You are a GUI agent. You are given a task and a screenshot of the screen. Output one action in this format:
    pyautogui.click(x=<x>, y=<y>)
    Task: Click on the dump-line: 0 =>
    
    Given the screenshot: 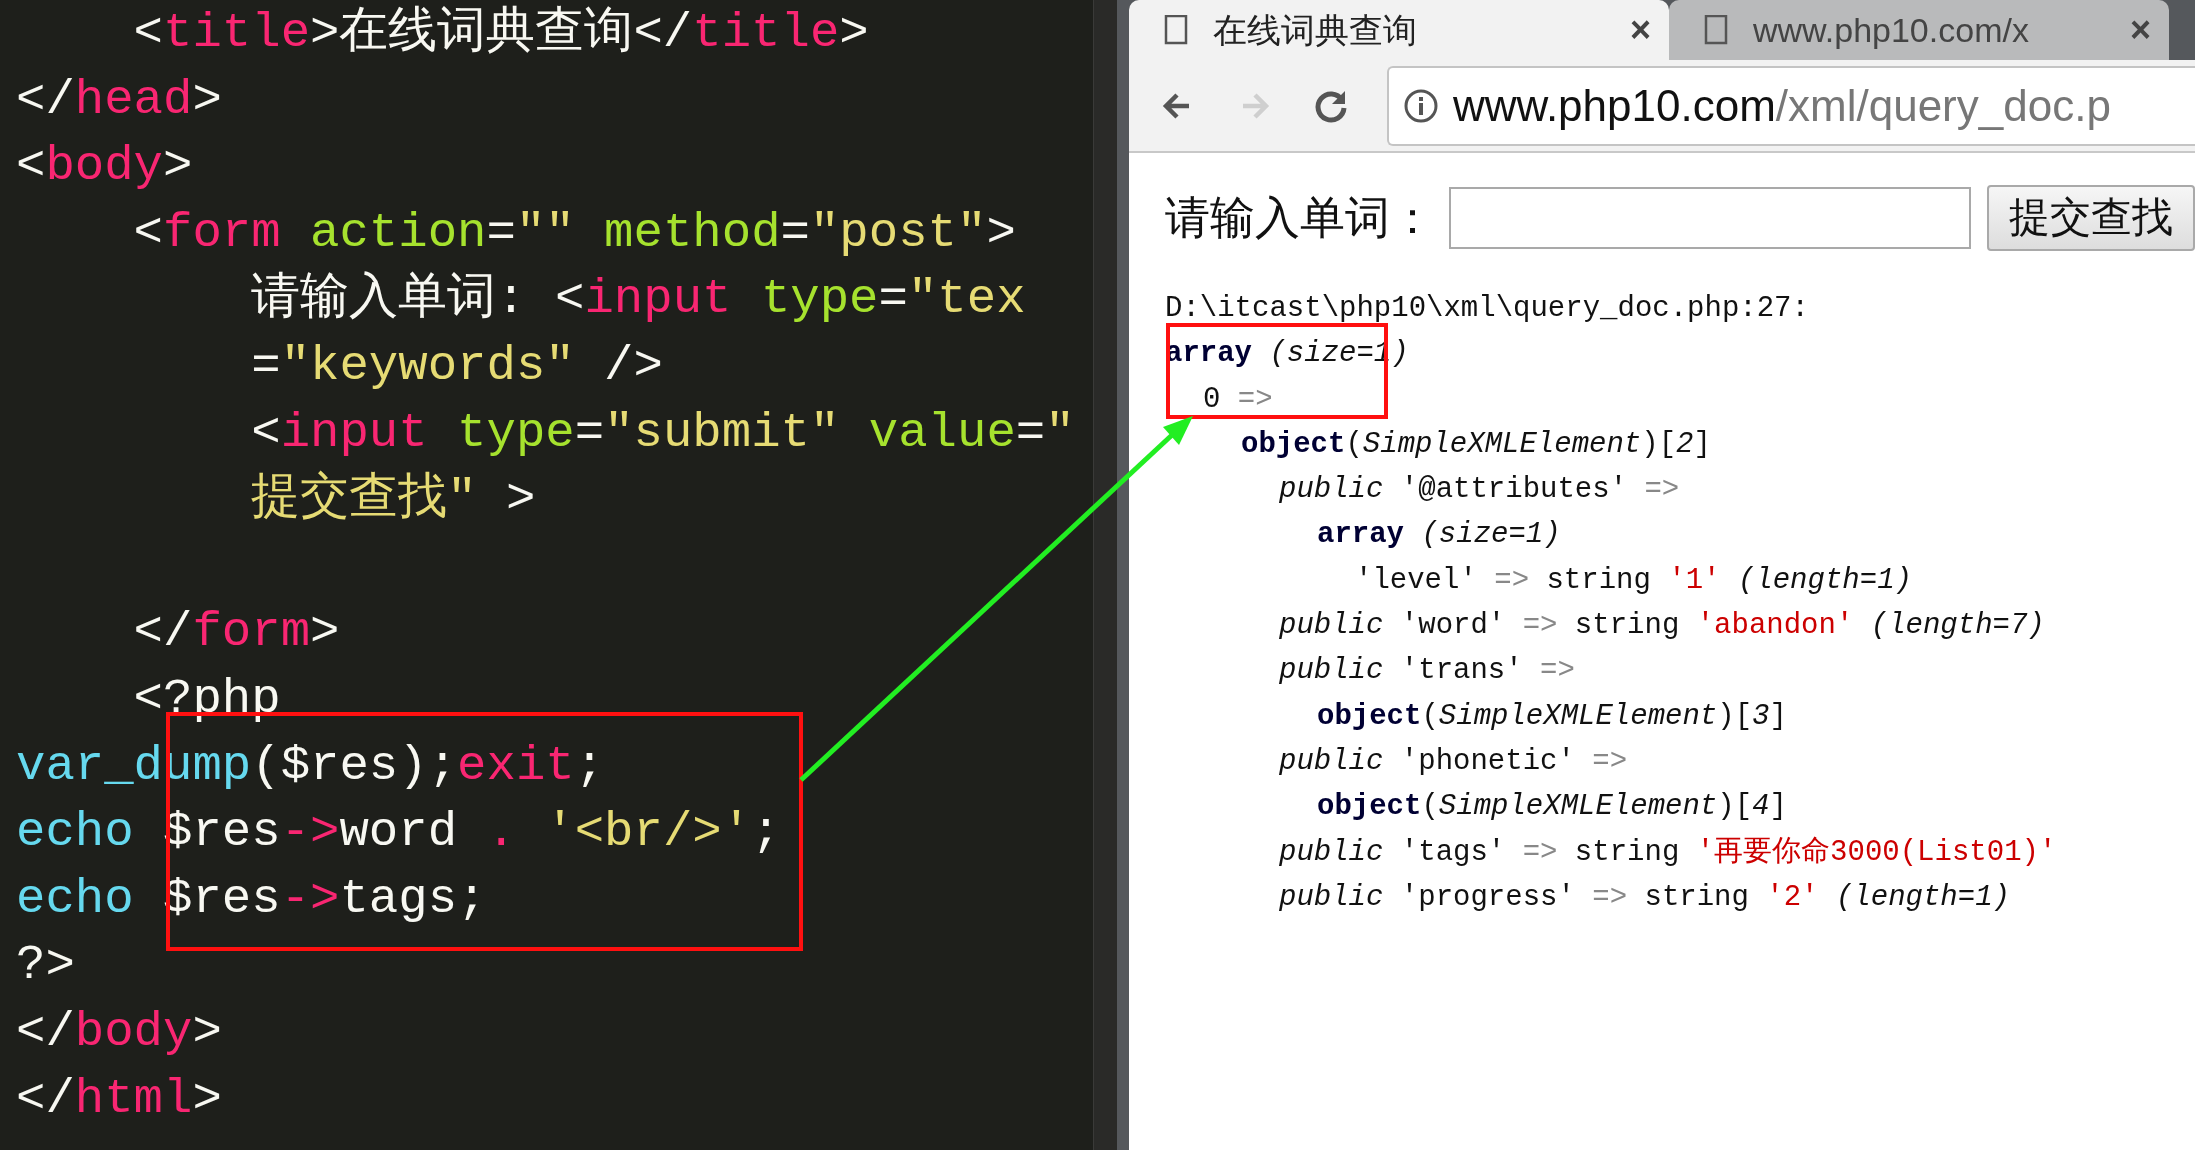 What is the action you would take?
    pyautogui.click(x=1238, y=399)
    